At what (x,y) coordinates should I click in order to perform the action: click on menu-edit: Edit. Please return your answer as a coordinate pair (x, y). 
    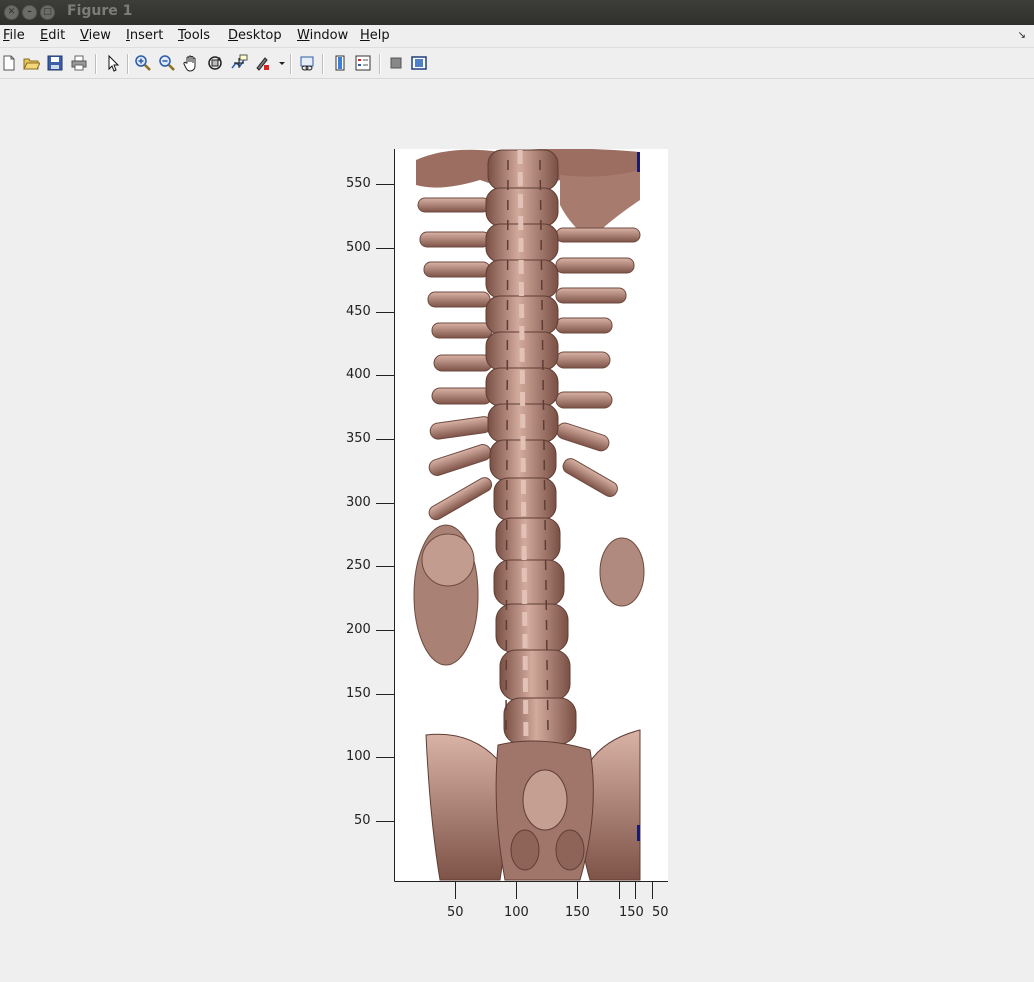
    Looking at the image, I should click on (52, 35).